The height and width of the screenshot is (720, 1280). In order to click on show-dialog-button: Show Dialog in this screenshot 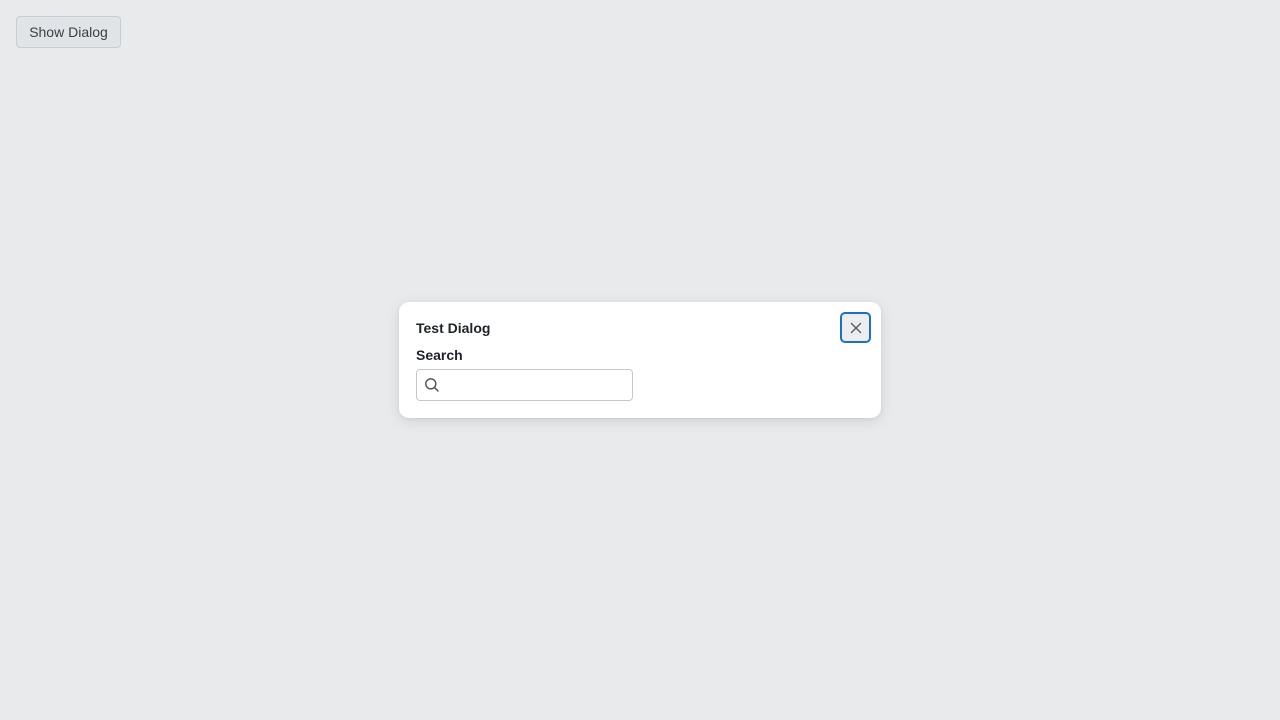, I will do `click(68, 32)`.